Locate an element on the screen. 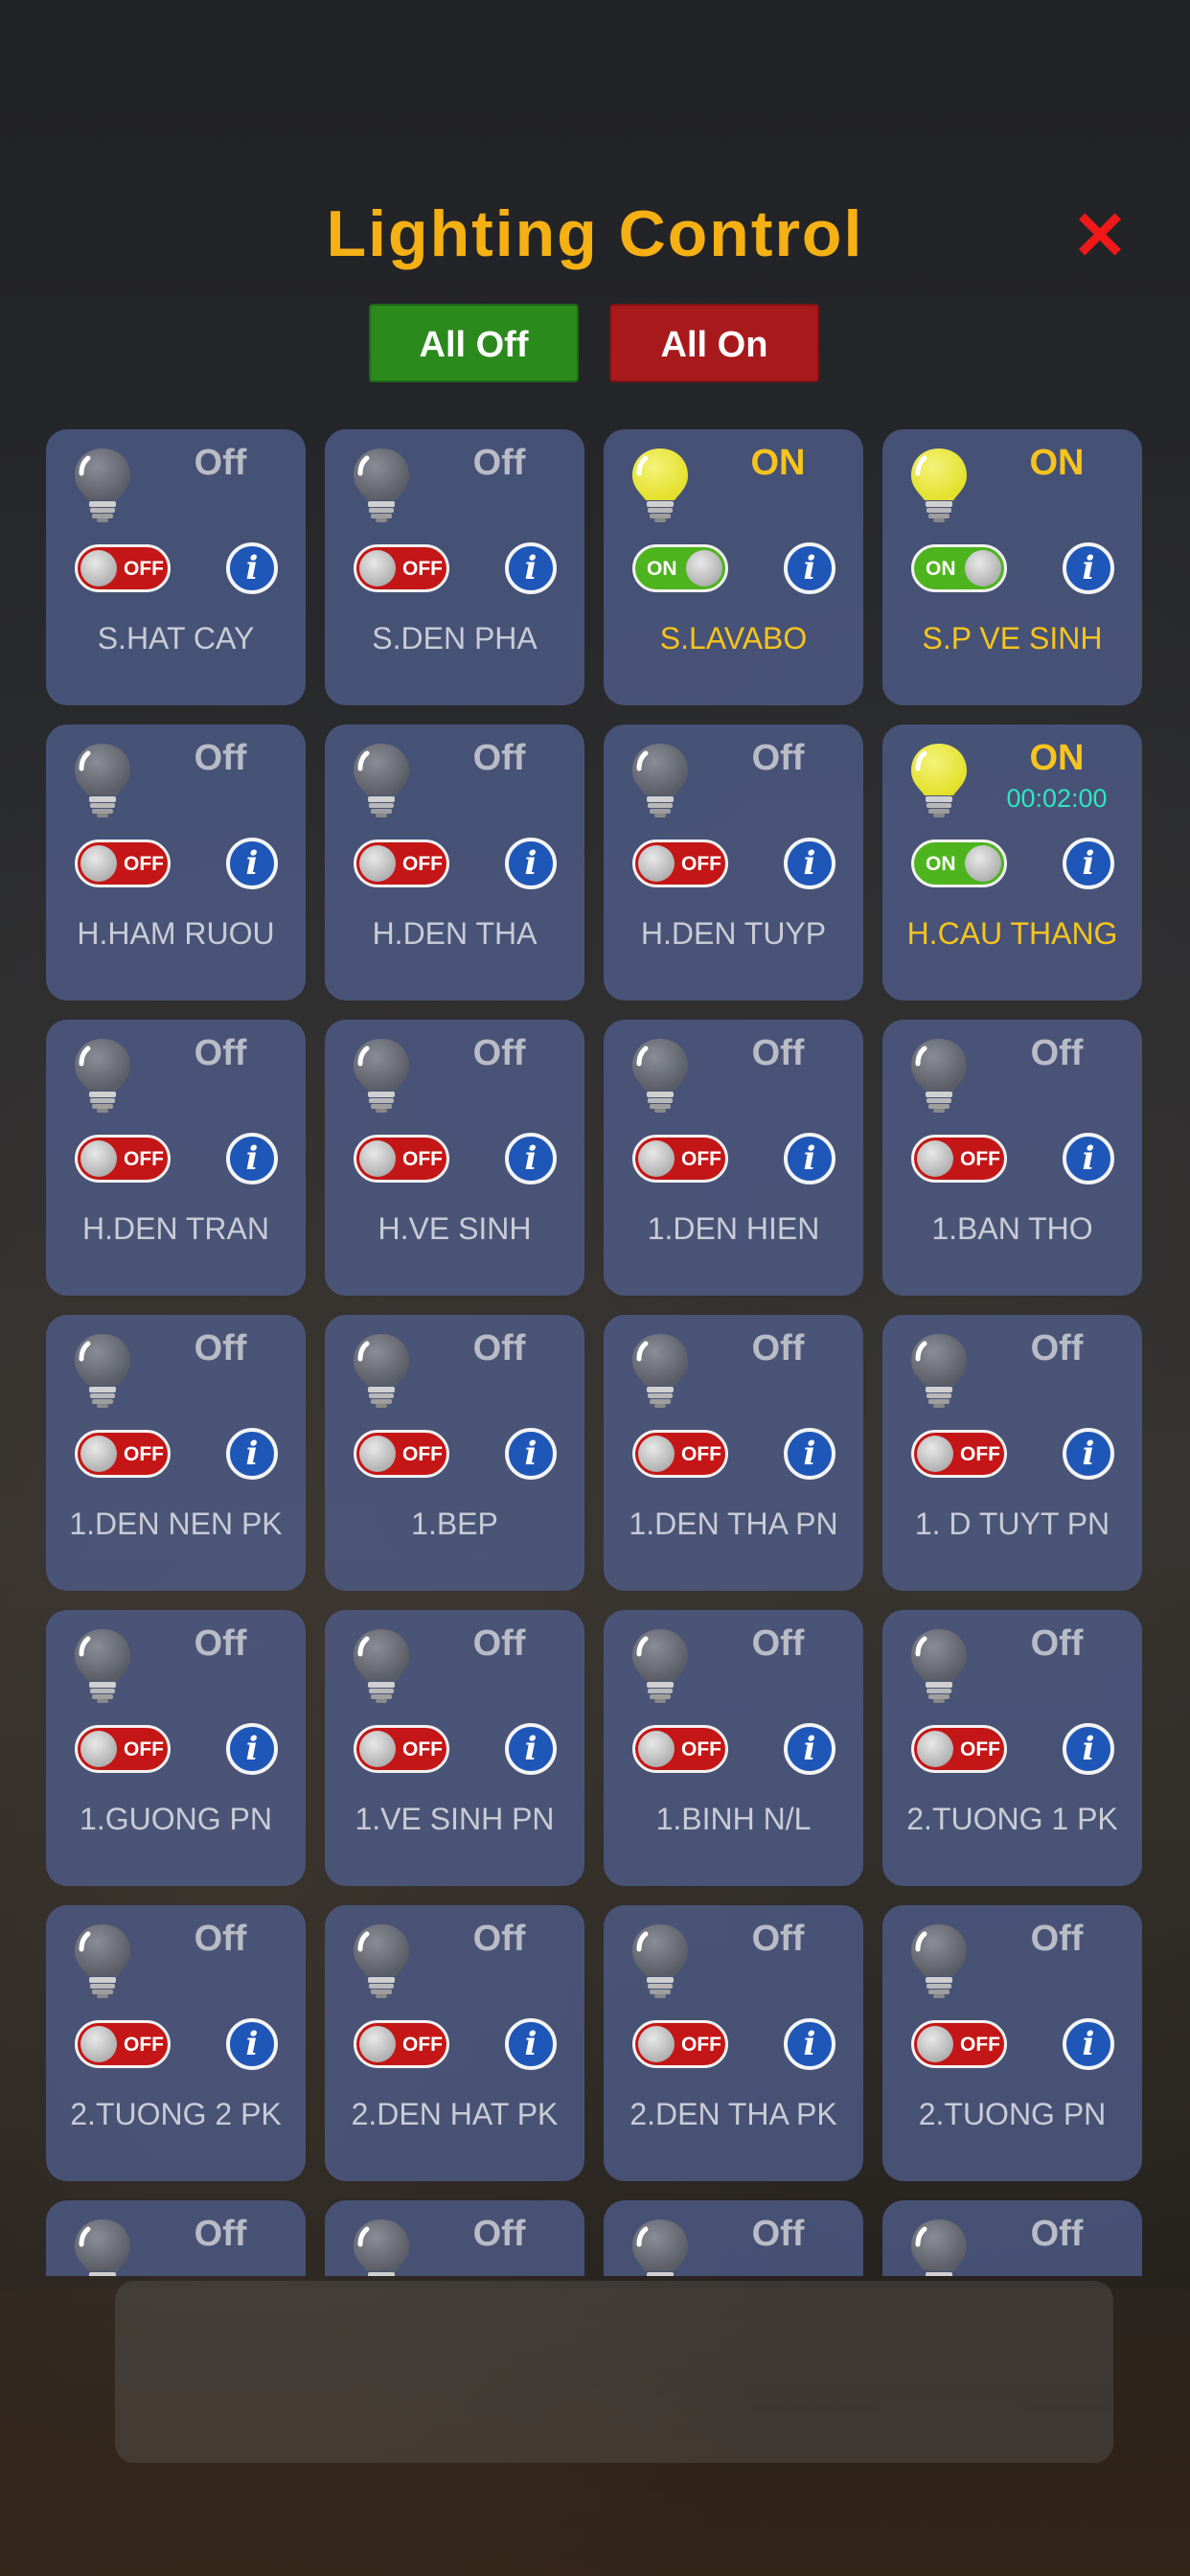  light-card: Off OFF i is located at coordinates (733, 2238).